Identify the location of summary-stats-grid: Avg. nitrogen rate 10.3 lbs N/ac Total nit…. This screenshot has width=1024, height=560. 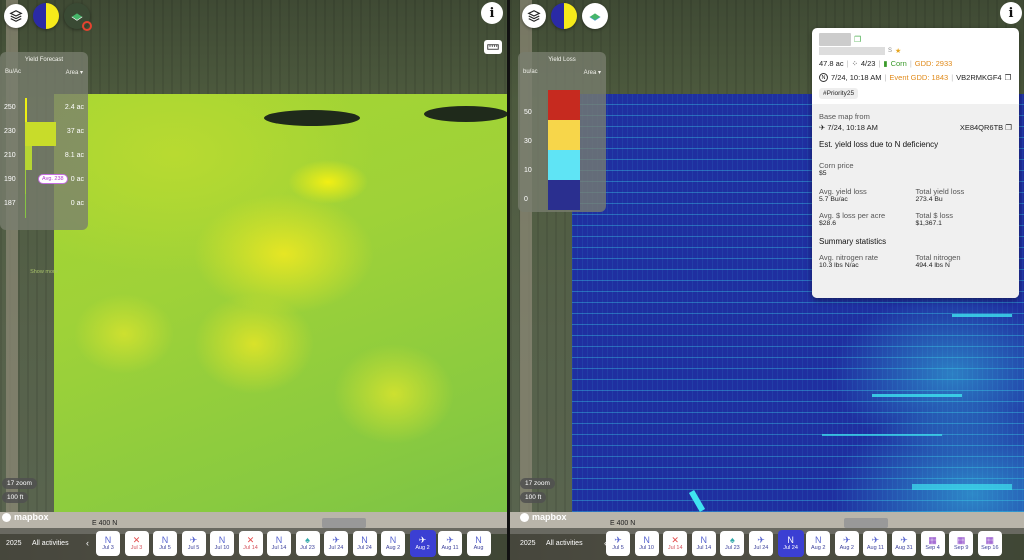
(915, 261).